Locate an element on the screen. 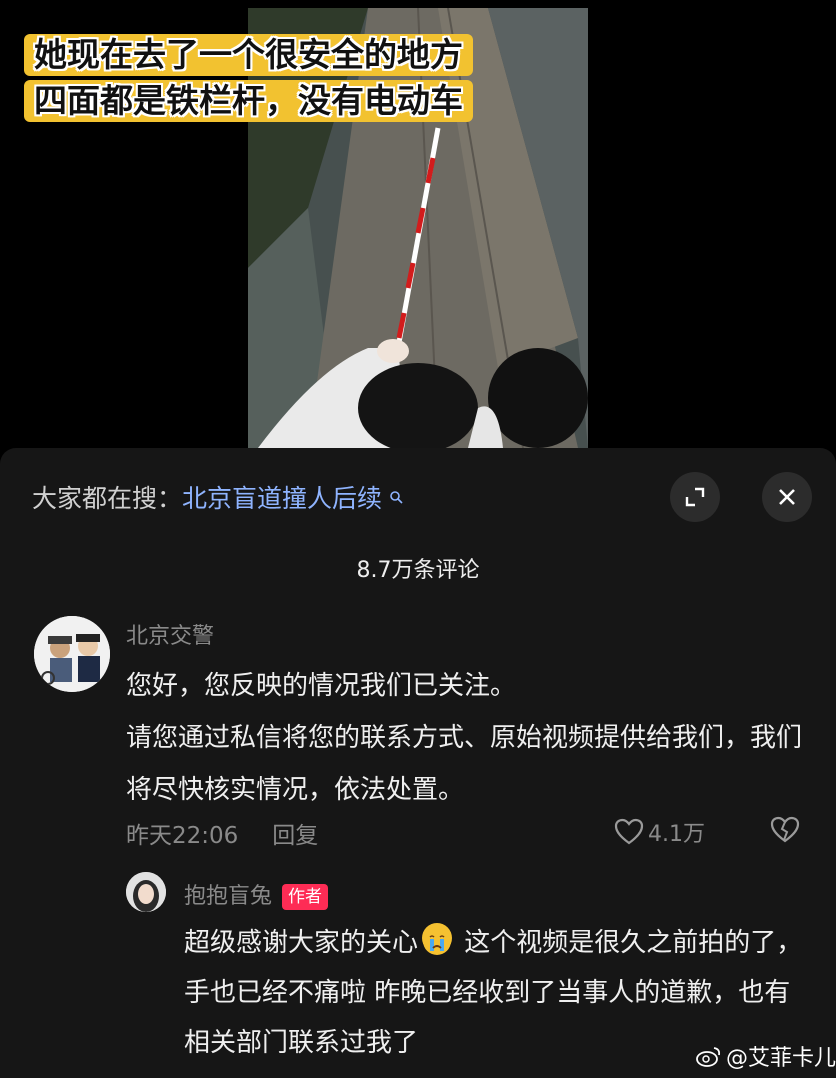  comment-count: 8.7万条评论 is located at coordinates (418, 570).